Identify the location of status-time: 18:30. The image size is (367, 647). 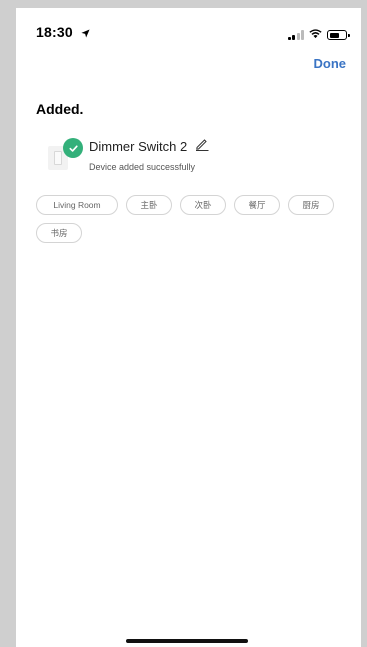
(63, 32).